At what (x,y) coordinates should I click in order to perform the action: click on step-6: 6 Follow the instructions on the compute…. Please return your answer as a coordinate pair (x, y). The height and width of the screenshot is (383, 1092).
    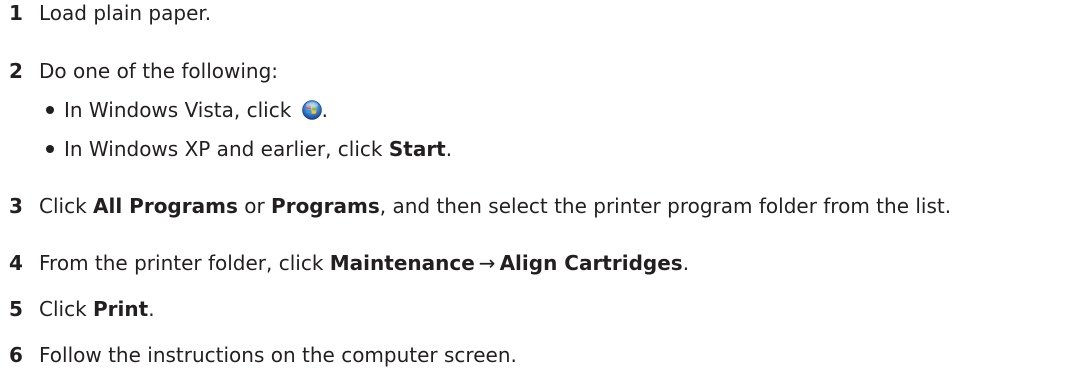
    Looking at the image, I should click on (263, 355).